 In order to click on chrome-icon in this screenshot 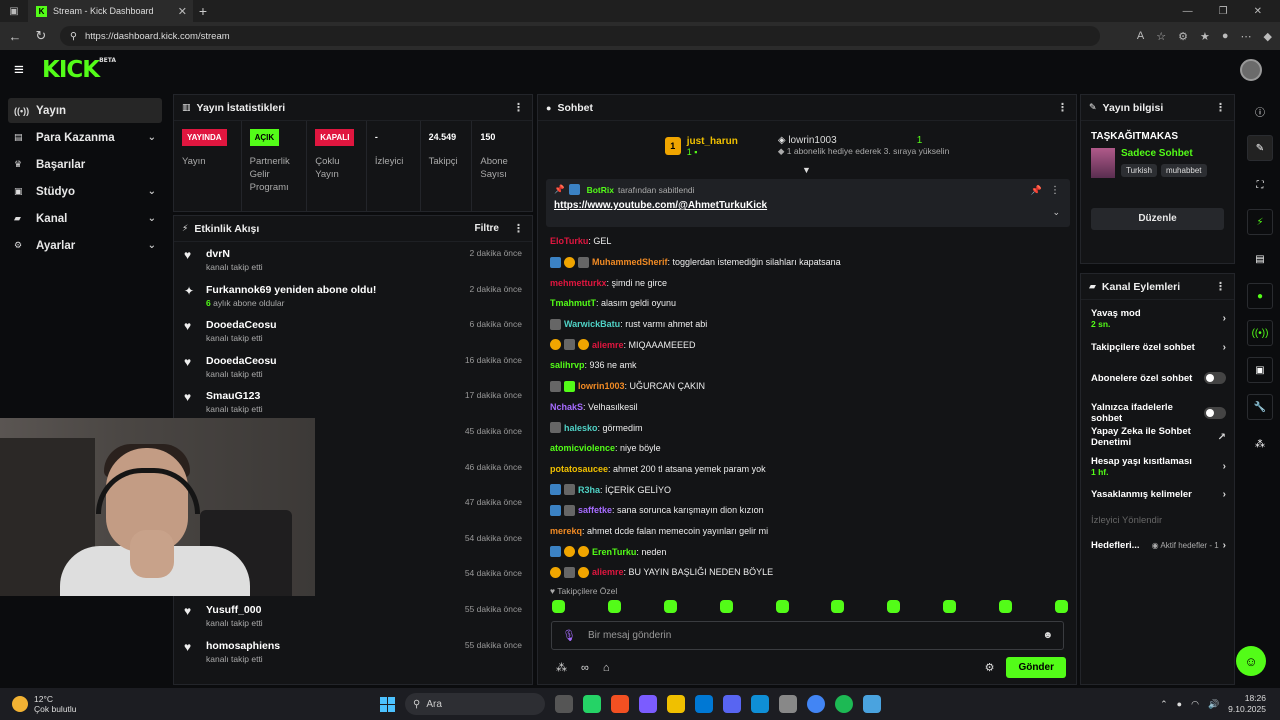, I will do `click(816, 704)`.